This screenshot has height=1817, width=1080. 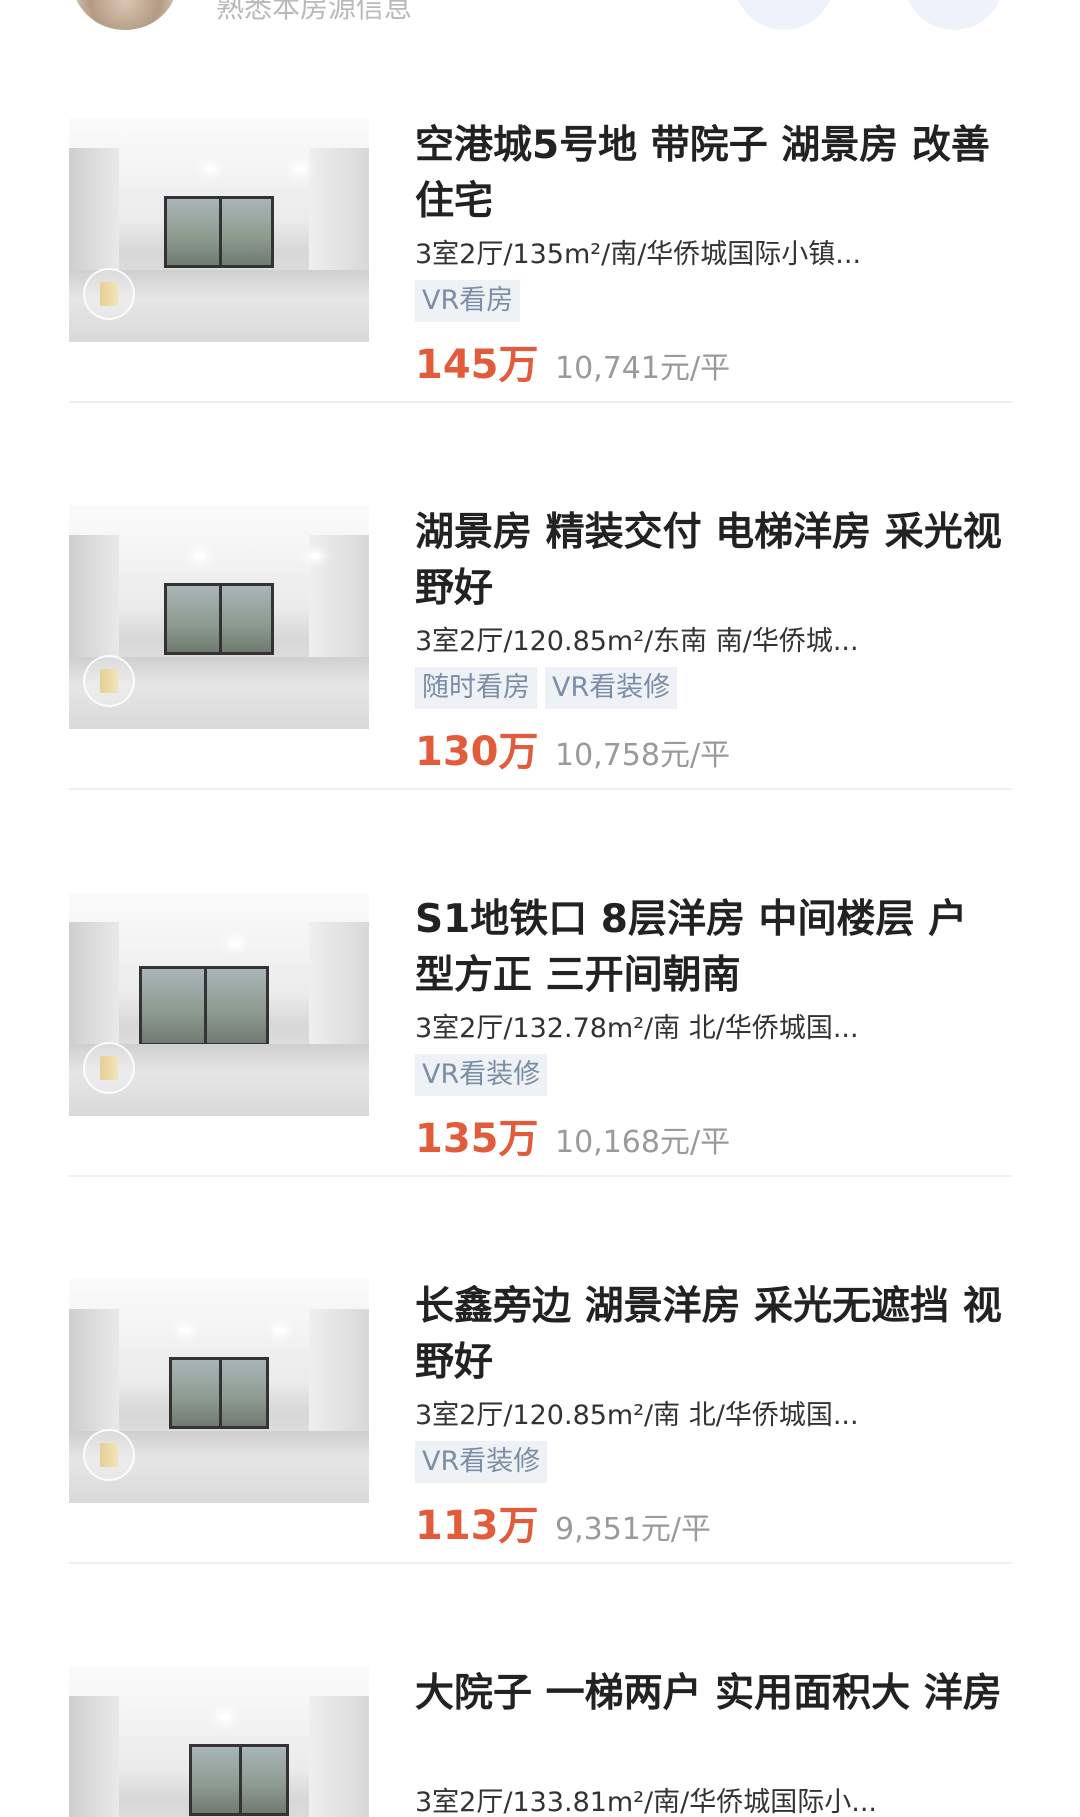 What do you see at coordinates (477, 1526) in the screenshot?
I see `listing-price: 113万` at bounding box center [477, 1526].